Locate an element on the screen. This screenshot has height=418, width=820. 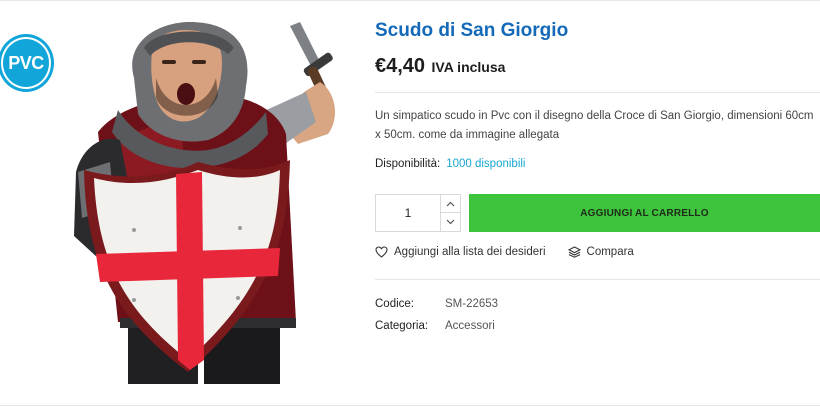
compare-link: Compara is located at coordinates (600, 252).